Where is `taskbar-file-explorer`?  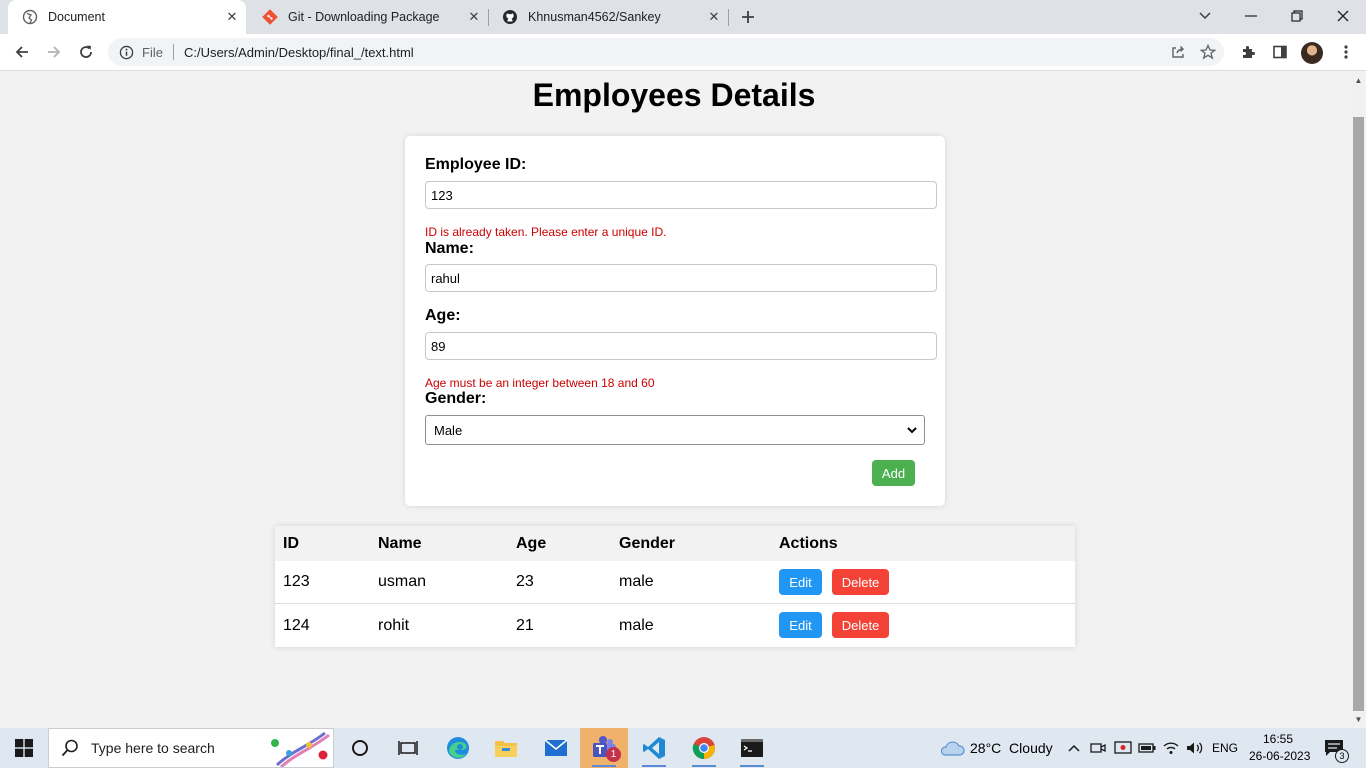 taskbar-file-explorer is located at coordinates (506, 748).